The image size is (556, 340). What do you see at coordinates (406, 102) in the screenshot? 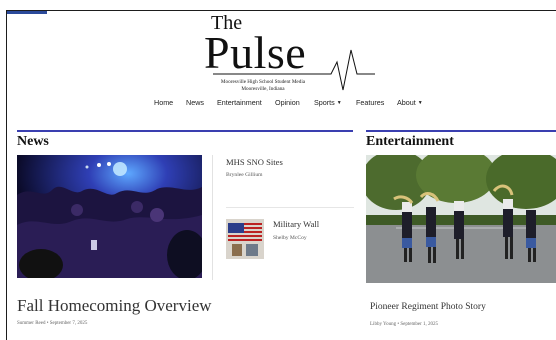
I see `nav-about-label: About` at bounding box center [406, 102].